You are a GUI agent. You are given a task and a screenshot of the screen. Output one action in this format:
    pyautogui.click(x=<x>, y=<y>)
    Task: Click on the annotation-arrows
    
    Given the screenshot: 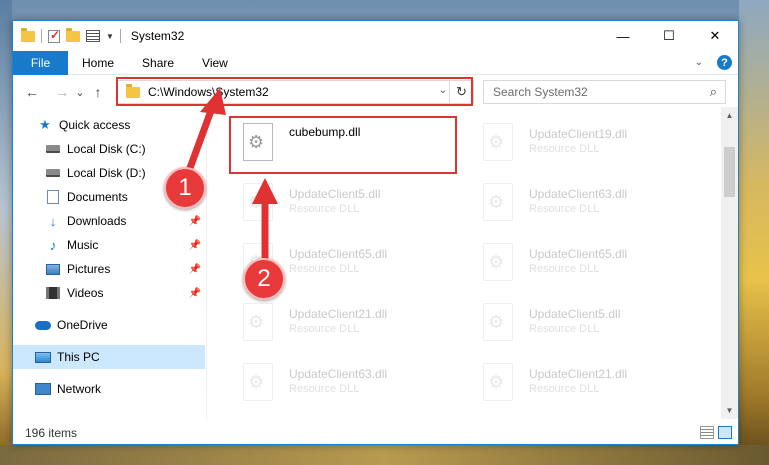 What is the action you would take?
    pyautogui.click(x=232, y=176)
    